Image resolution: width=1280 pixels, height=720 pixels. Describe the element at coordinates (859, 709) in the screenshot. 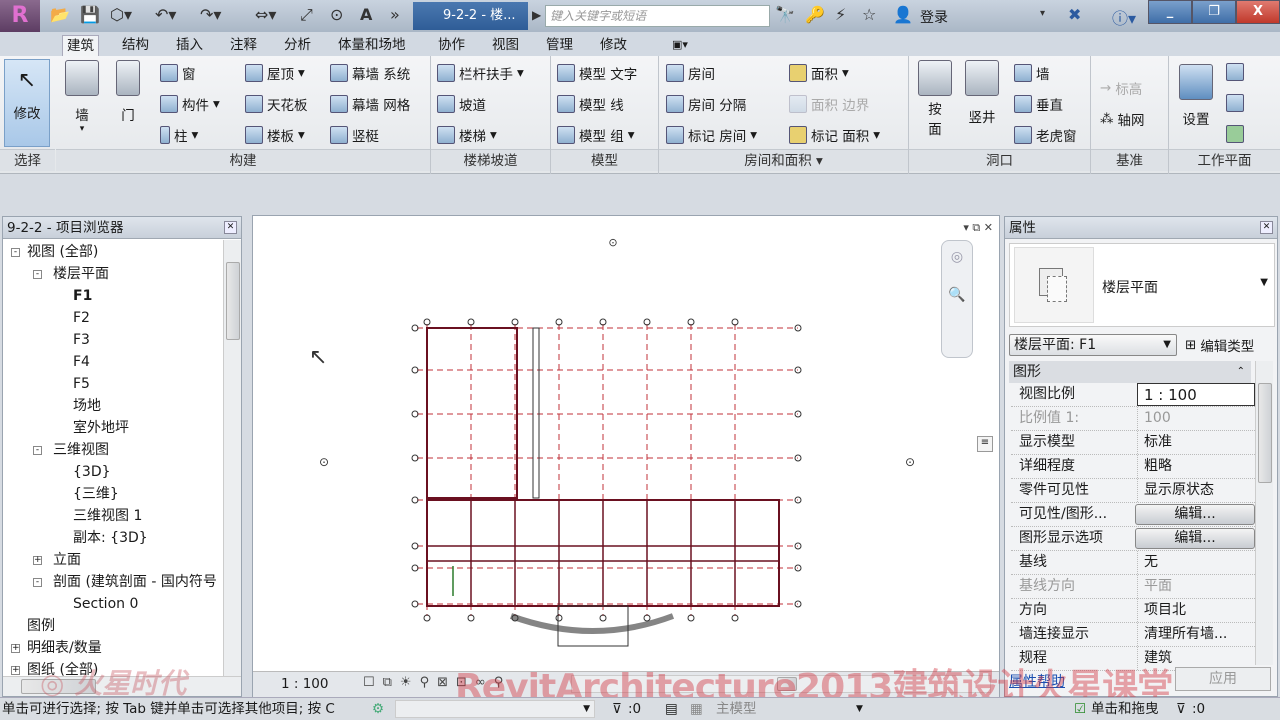

I see `chevron-down-icon: ▼` at that location.